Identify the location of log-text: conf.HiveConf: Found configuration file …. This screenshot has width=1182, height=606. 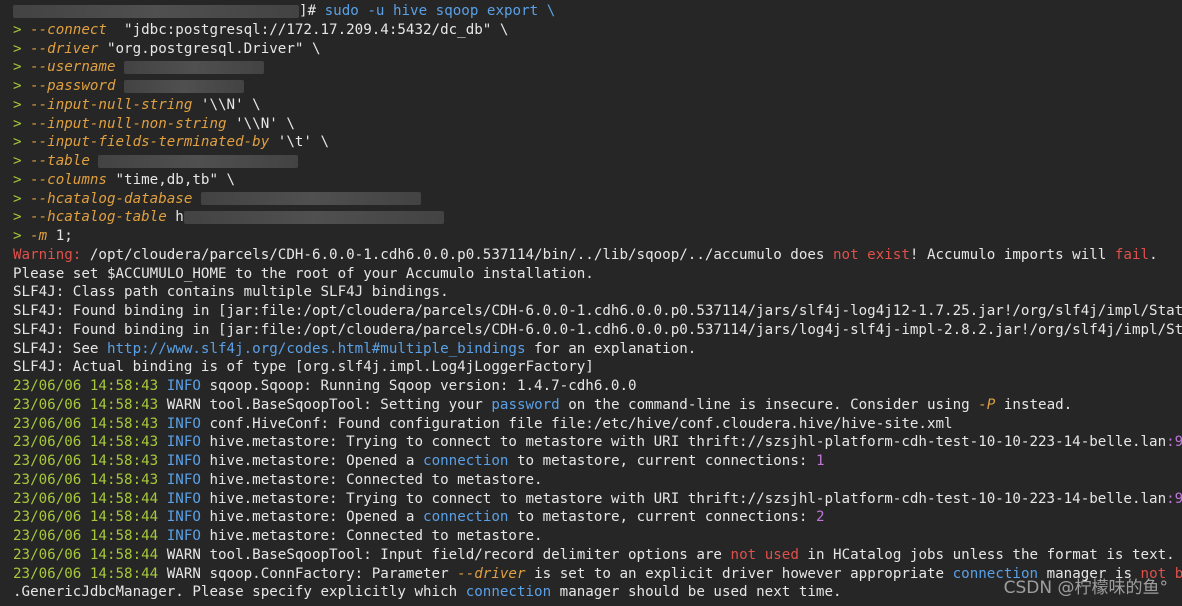
(576, 423).